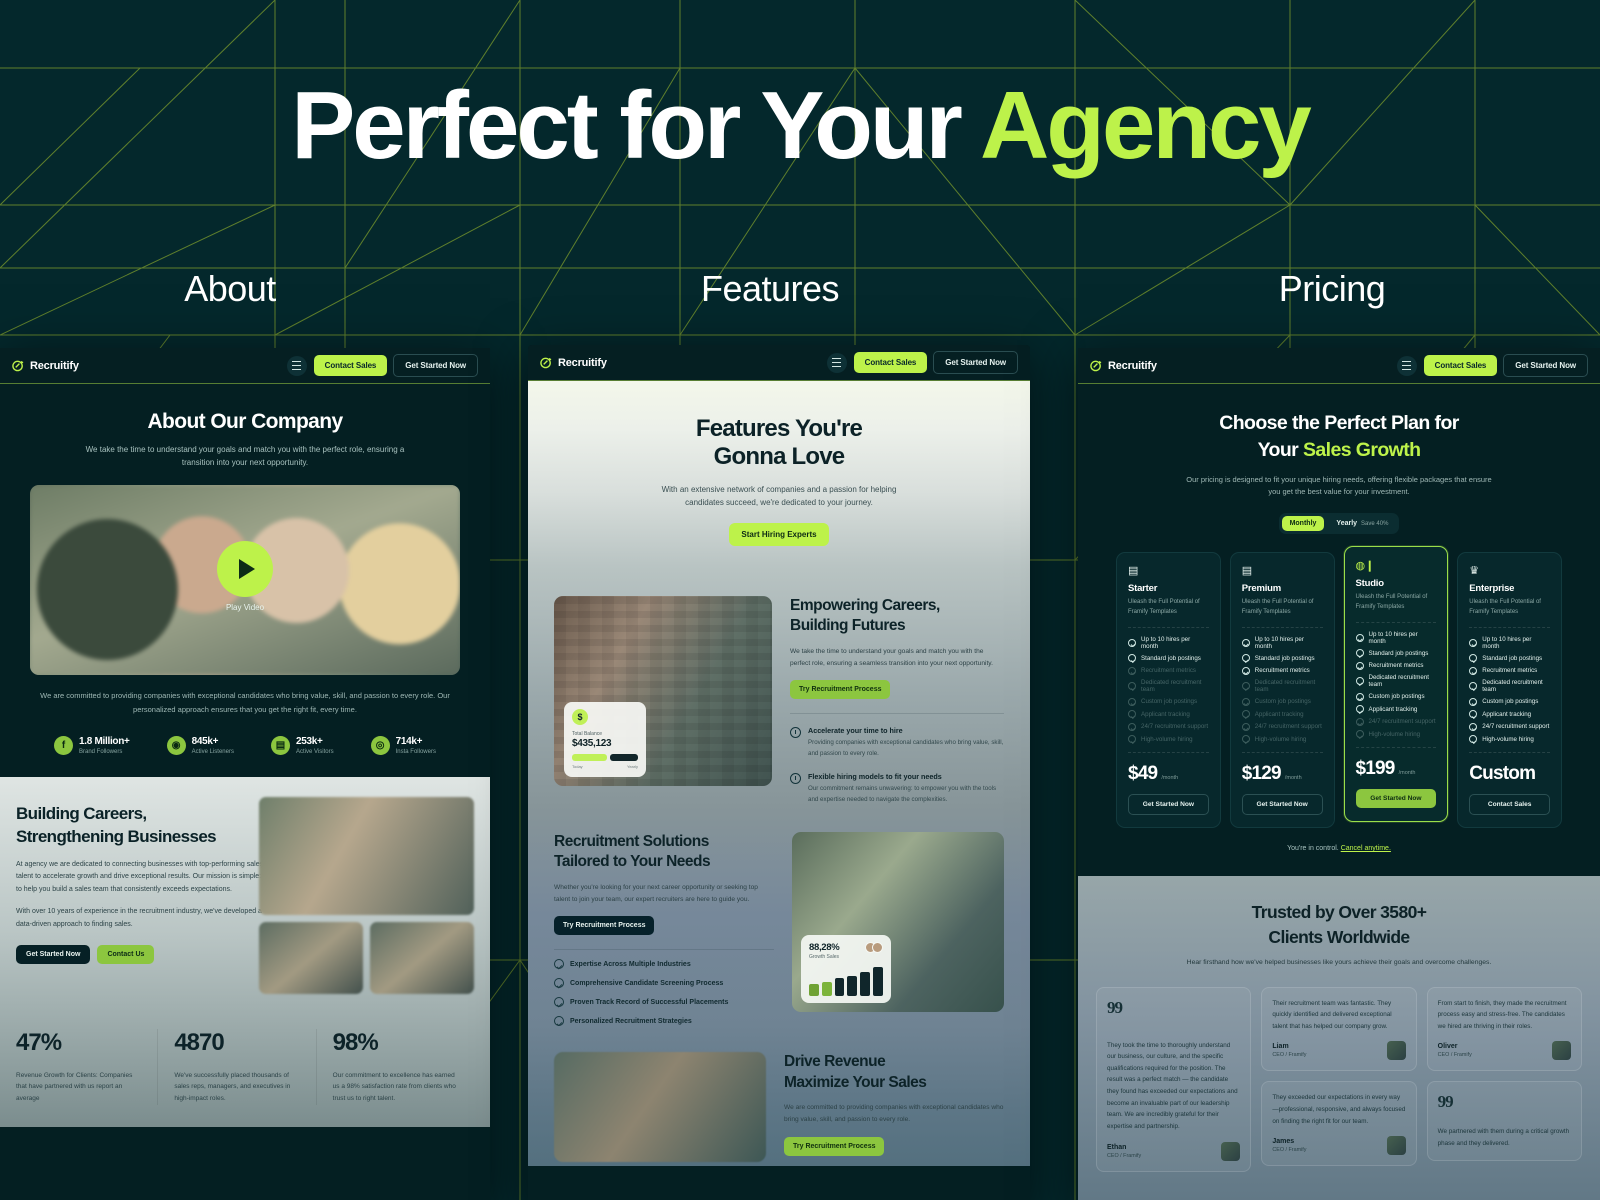  Describe the element at coordinates (605, 739) in the screenshot. I see `total-balance-card: $ Total Balance $435,123 Today Yearly` at that location.